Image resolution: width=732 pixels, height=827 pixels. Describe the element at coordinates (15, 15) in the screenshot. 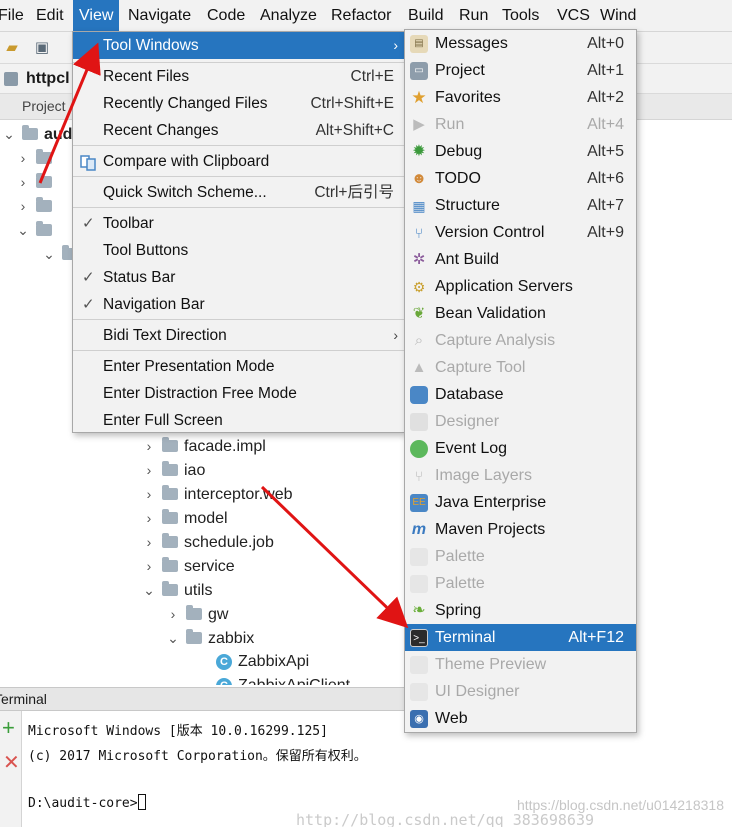

I see `menu-file: File` at that location.